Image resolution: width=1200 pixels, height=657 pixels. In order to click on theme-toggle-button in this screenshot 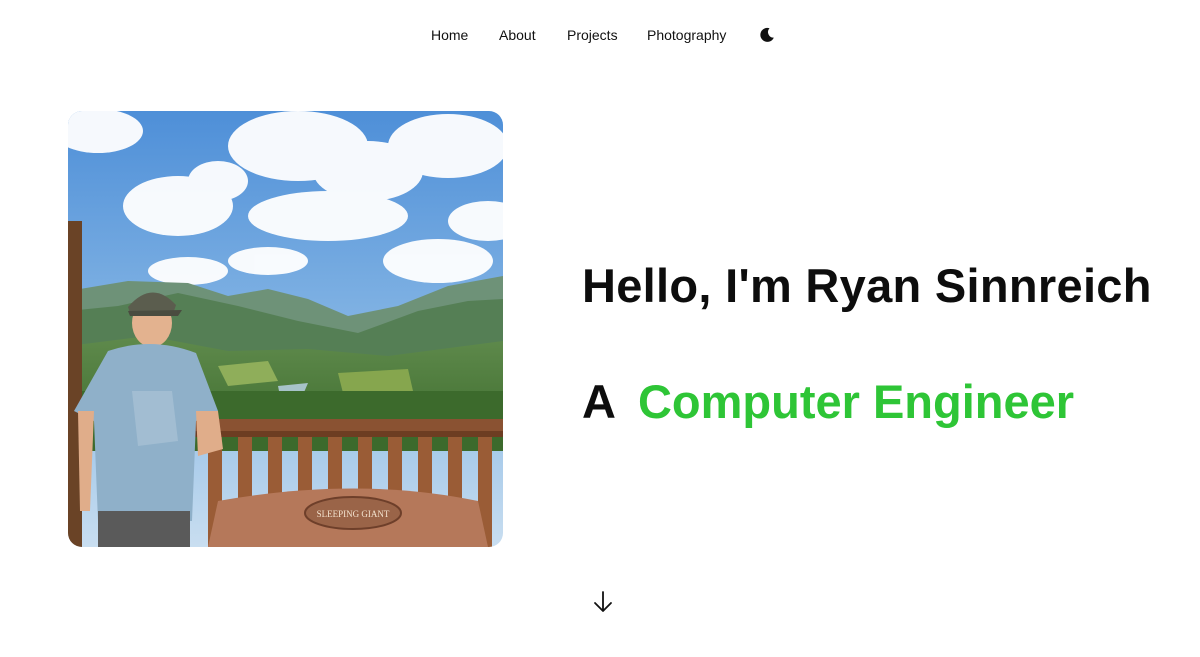, I will do `click(767, 35)`.